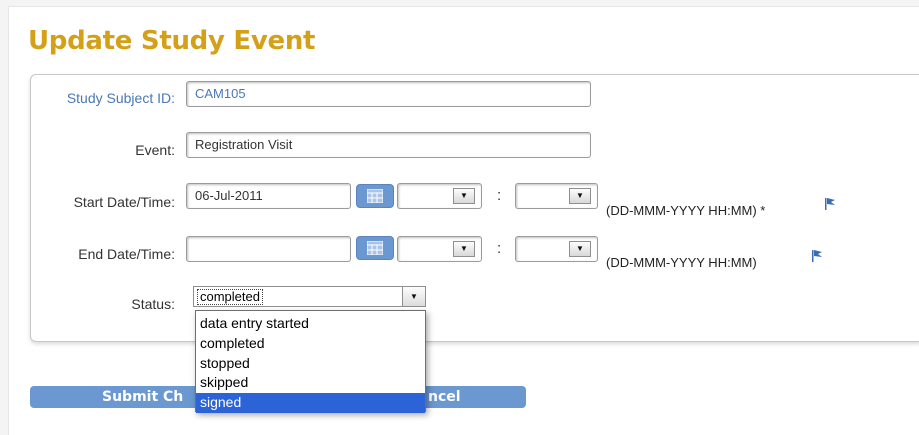 The width and height of the screenshot is (919, 435). Describe the element at coordinates (309, 296) in the screenshot. I see `status-select: completed ▼` at that location.